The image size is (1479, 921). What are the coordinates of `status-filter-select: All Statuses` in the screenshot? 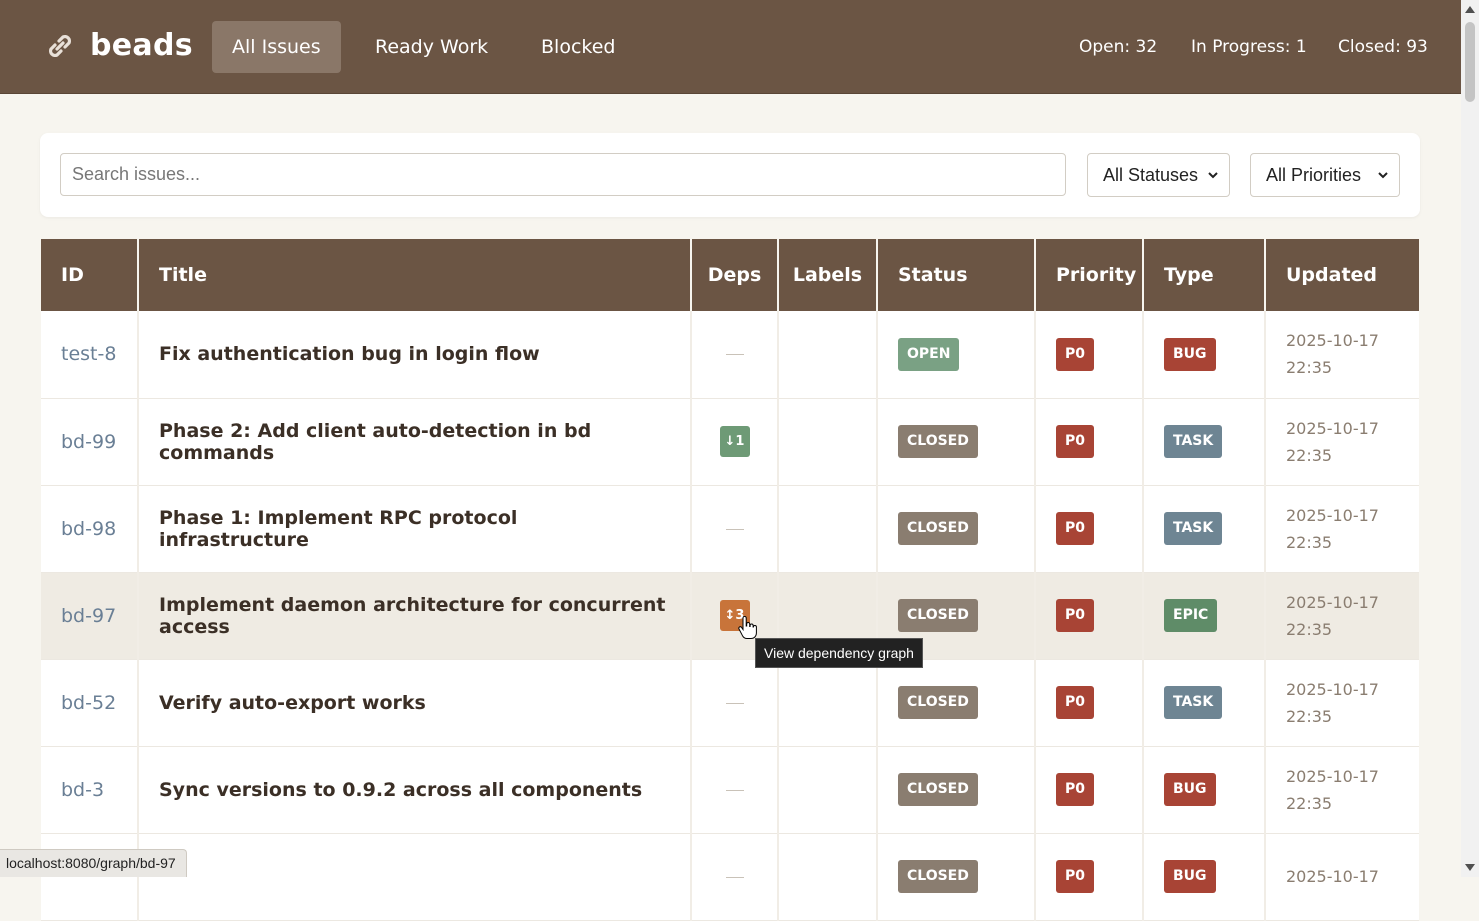 It's located at (1158, 175).